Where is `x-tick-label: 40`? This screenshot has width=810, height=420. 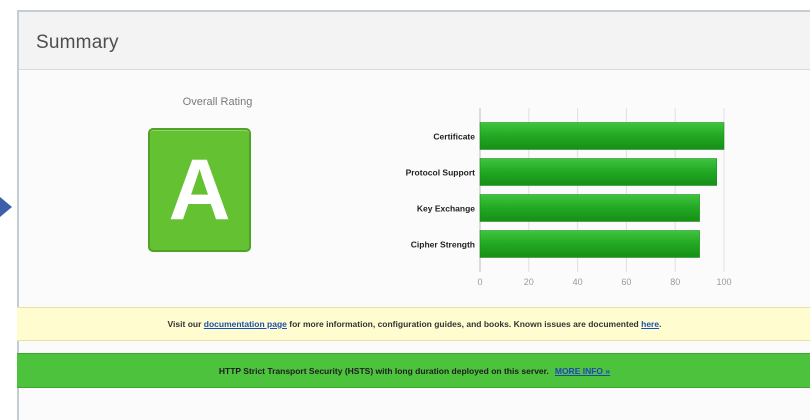
x-tick-label: 40 is located at coordinates (578, 282).